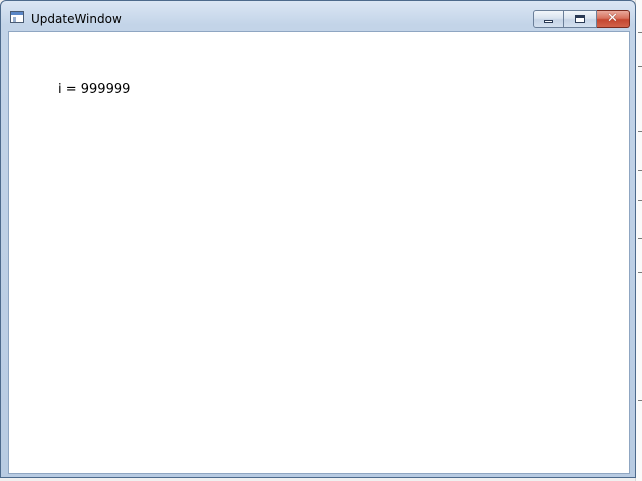  I want to click on close-icon: ✕, so click(612, 18).